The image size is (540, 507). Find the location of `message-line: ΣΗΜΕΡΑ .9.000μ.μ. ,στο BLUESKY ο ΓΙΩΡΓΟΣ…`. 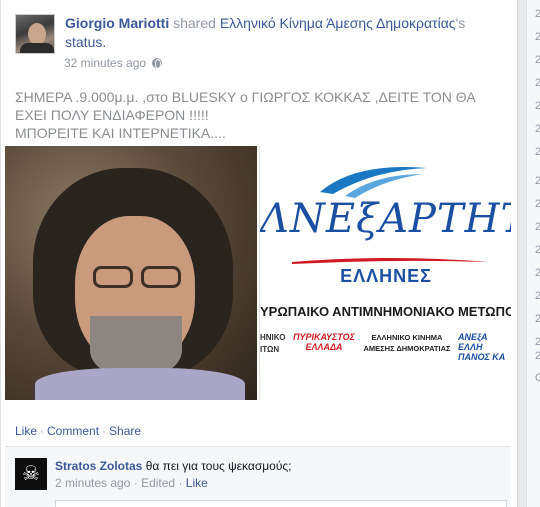

message-line: ΣΗΜΕΡΑ .9.000μ.μ. ,στο BLUESKY ο ΓΙΩΡΓΟΣ… is located at coordinates (245, 97).